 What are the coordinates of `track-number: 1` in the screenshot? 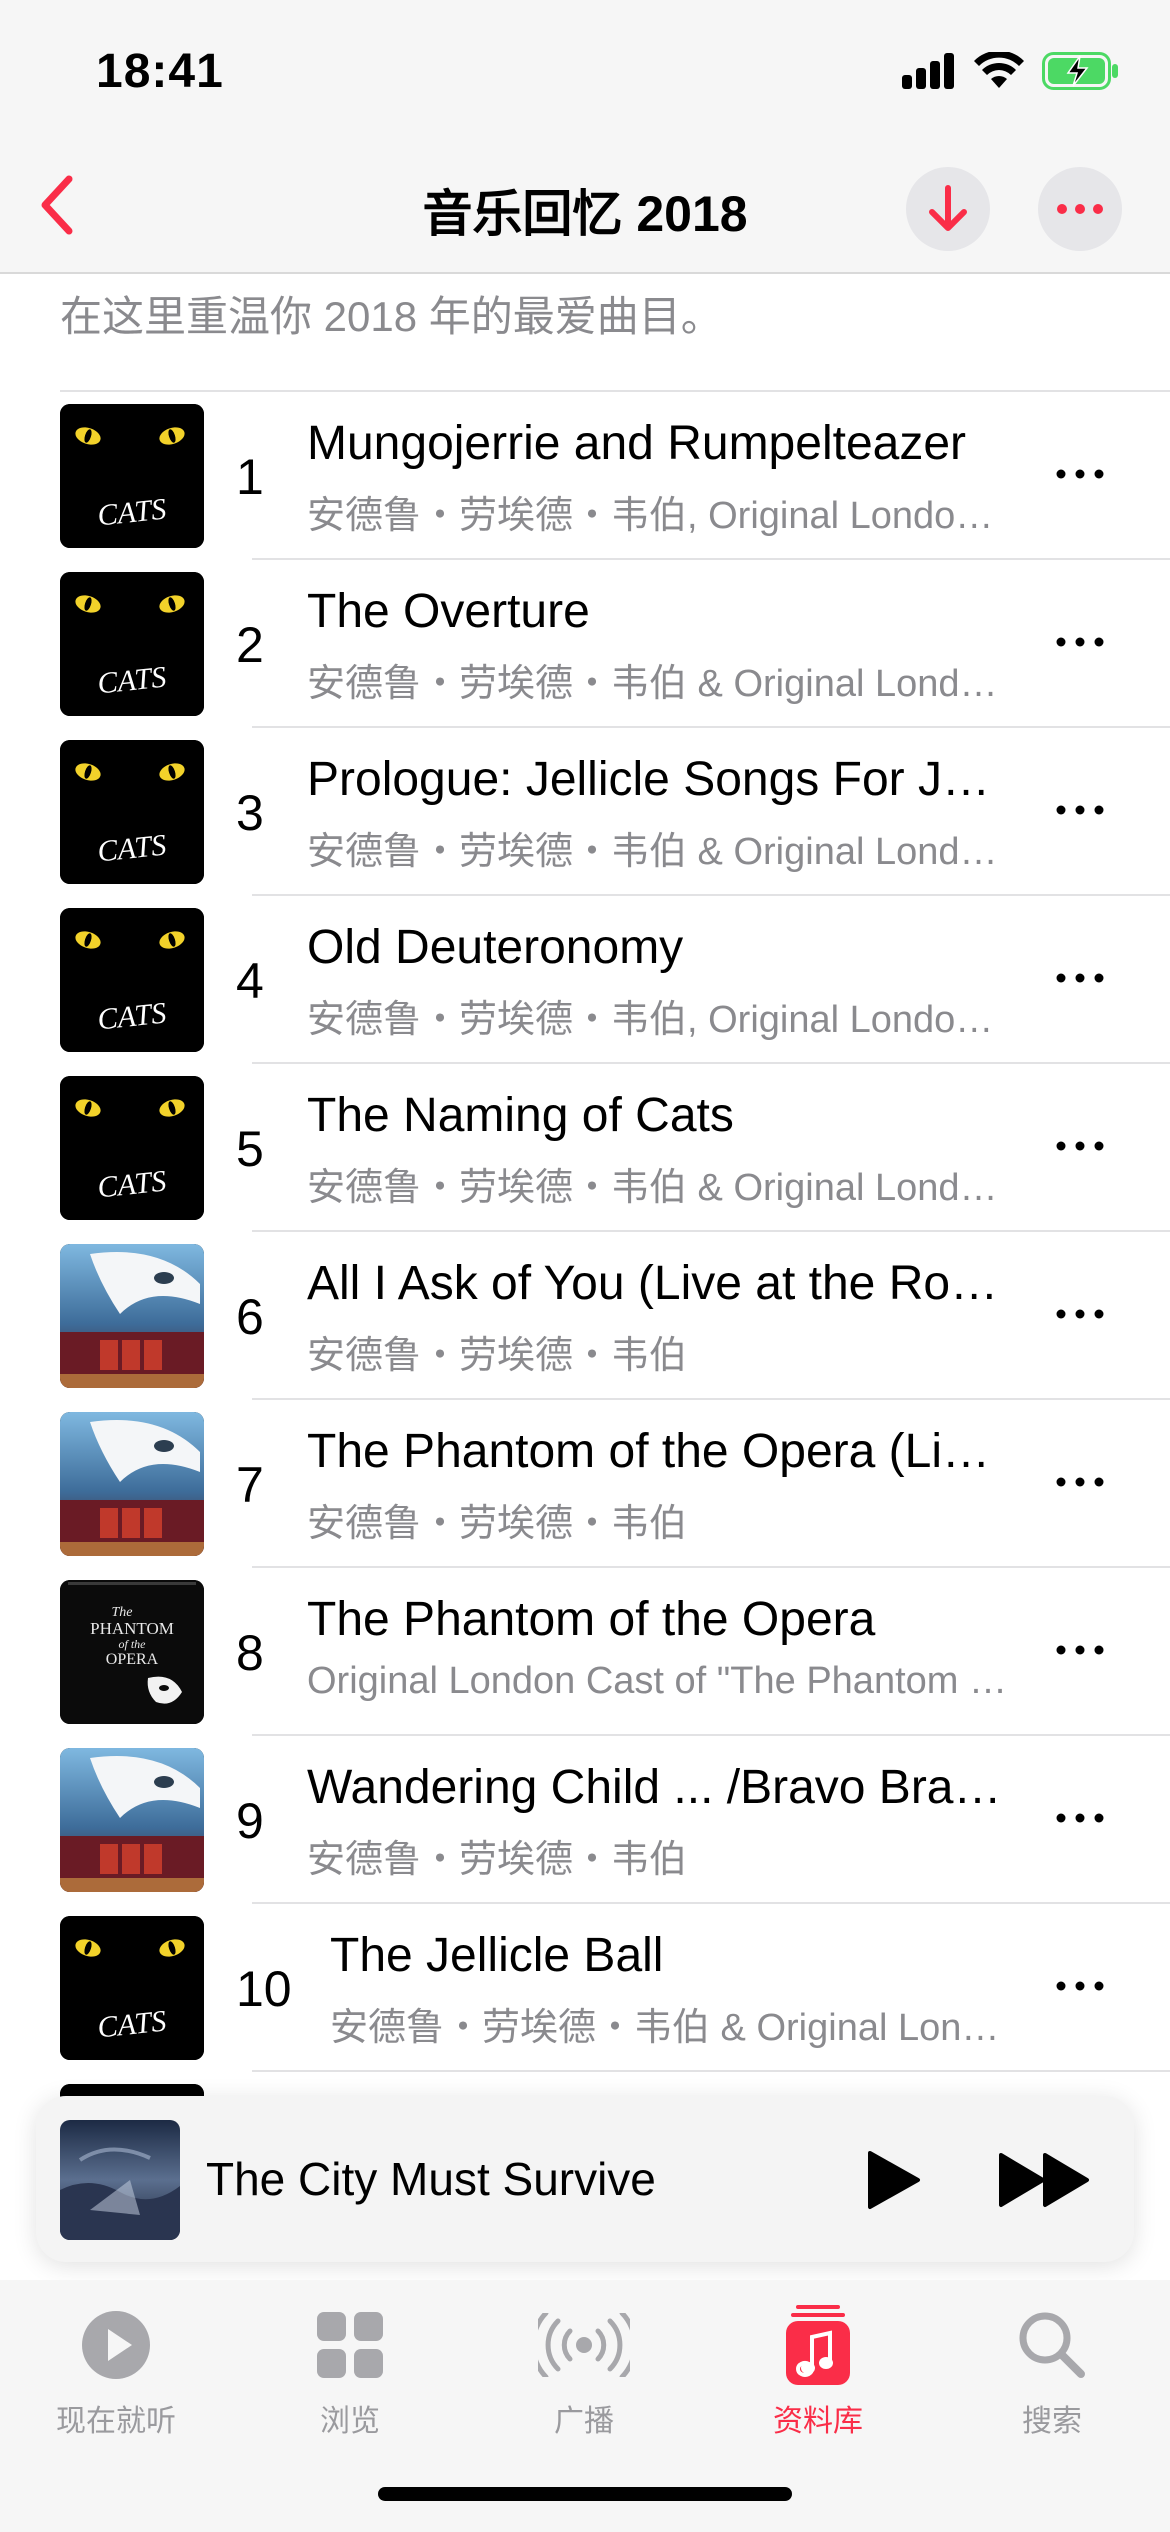 It's located at (250, 477).